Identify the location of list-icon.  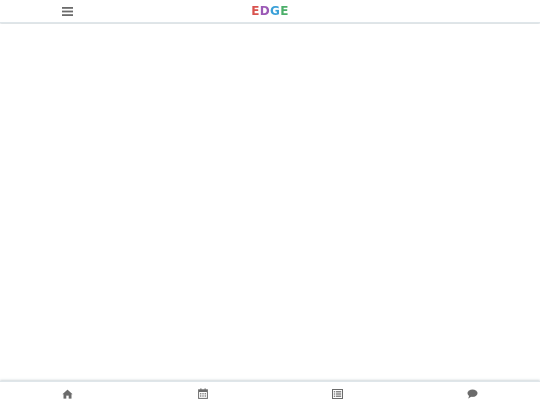
(337, 393).